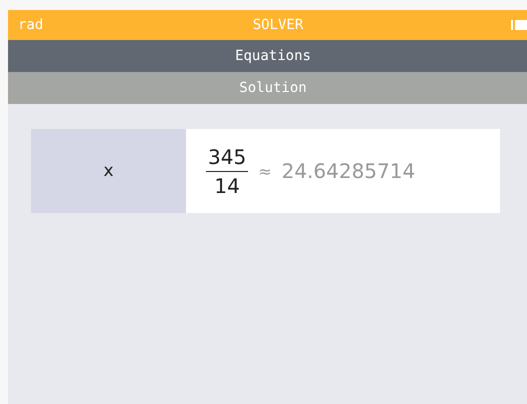  What do you see at coordinates (31, 25) in the screenshot?
I see `angle-unit: rad` at bounding box center [31, 25].